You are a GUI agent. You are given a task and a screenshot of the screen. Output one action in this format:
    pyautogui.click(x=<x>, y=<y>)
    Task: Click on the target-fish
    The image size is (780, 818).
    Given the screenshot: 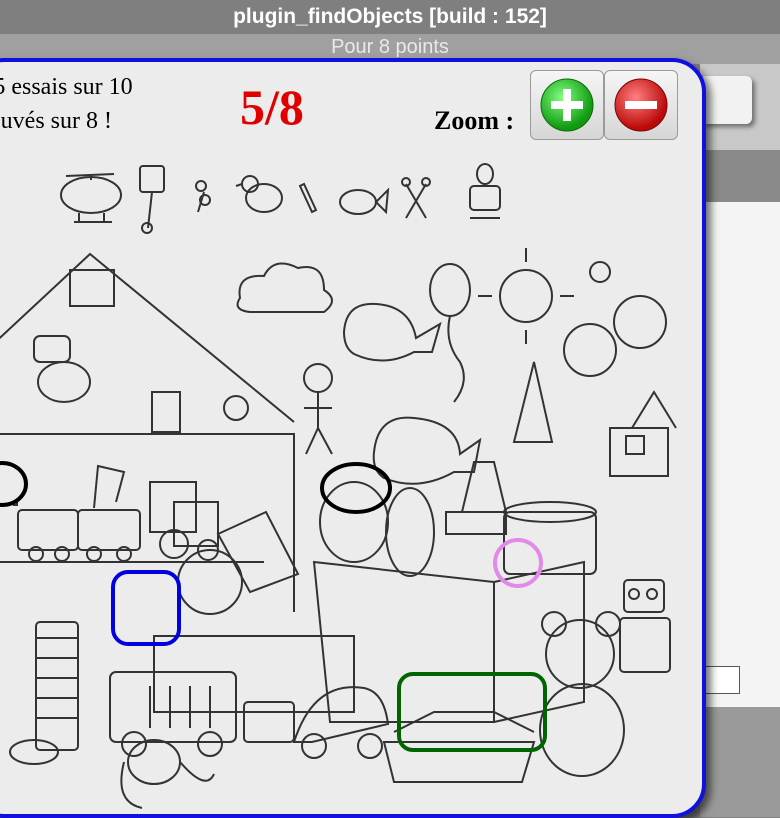 What is the action you would take?
    pyautogui.click(x=364, y=201)
    